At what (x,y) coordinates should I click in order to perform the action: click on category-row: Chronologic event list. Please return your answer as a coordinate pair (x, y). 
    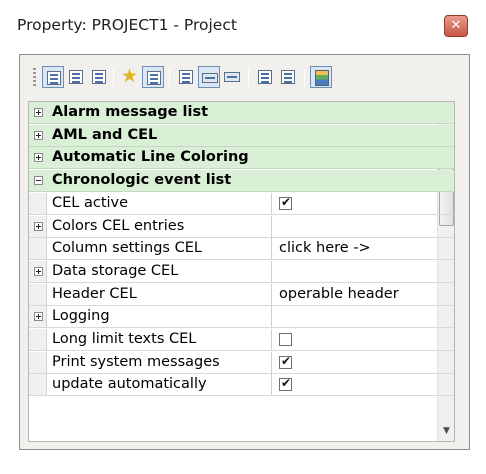
    Looking at the image, I should click on (241, 181).